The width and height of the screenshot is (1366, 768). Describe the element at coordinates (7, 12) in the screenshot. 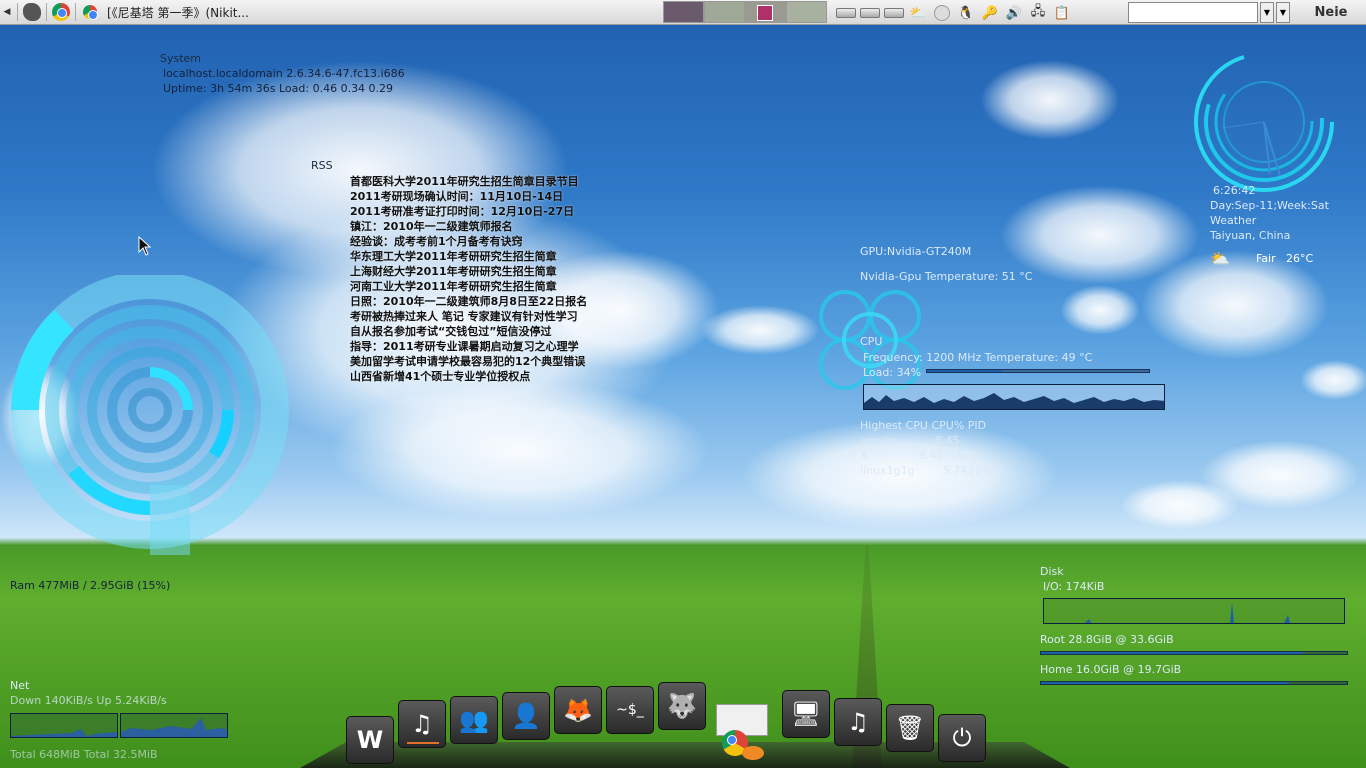

I see `panel-left-arrow: ◀` at that location.